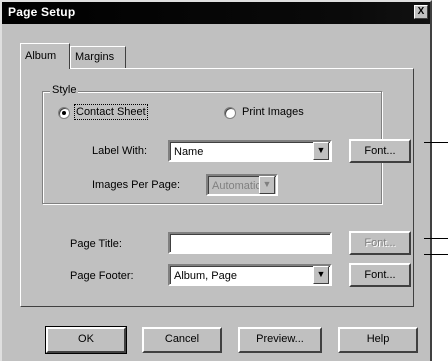 Image resolution: width=448 pixels, height=361 pixels. I want to click on dialog-title: Page Setup, so click(42, 12).